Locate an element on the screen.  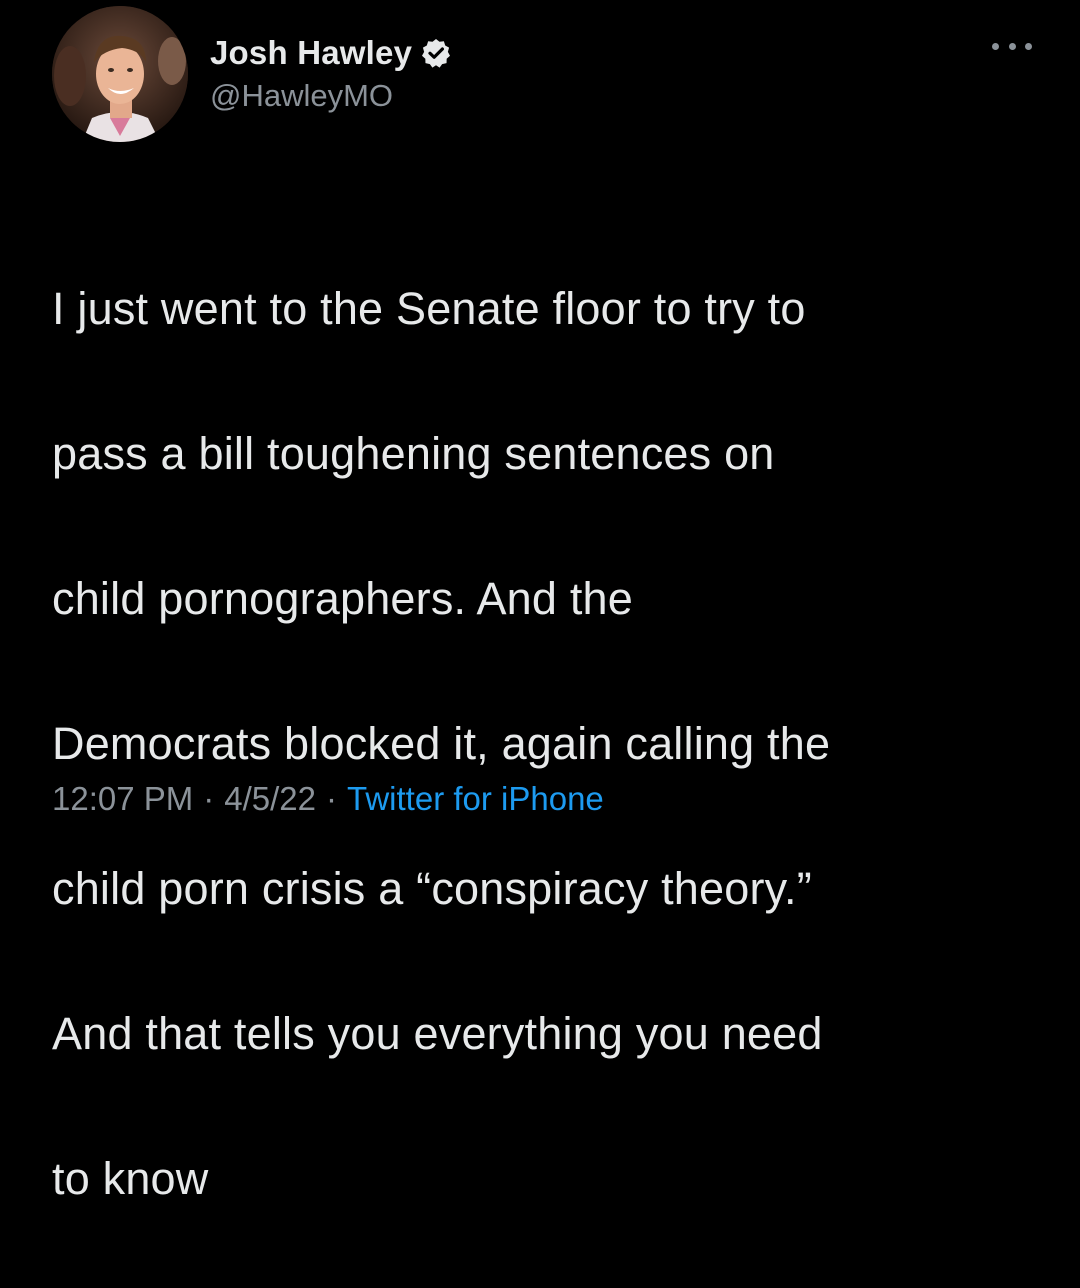
tweet-line: Democrats blocked it, again calling the is located at coordinates (441, 743).